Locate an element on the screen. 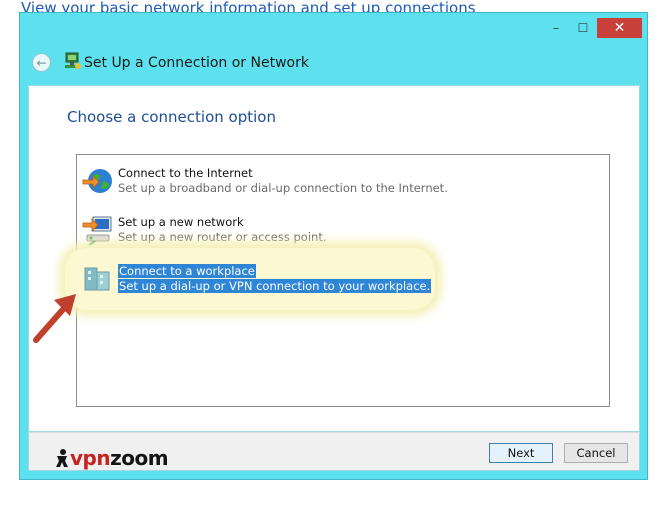  vpnzoom-logo: vpnzoom is located at coordinates (112, 458).